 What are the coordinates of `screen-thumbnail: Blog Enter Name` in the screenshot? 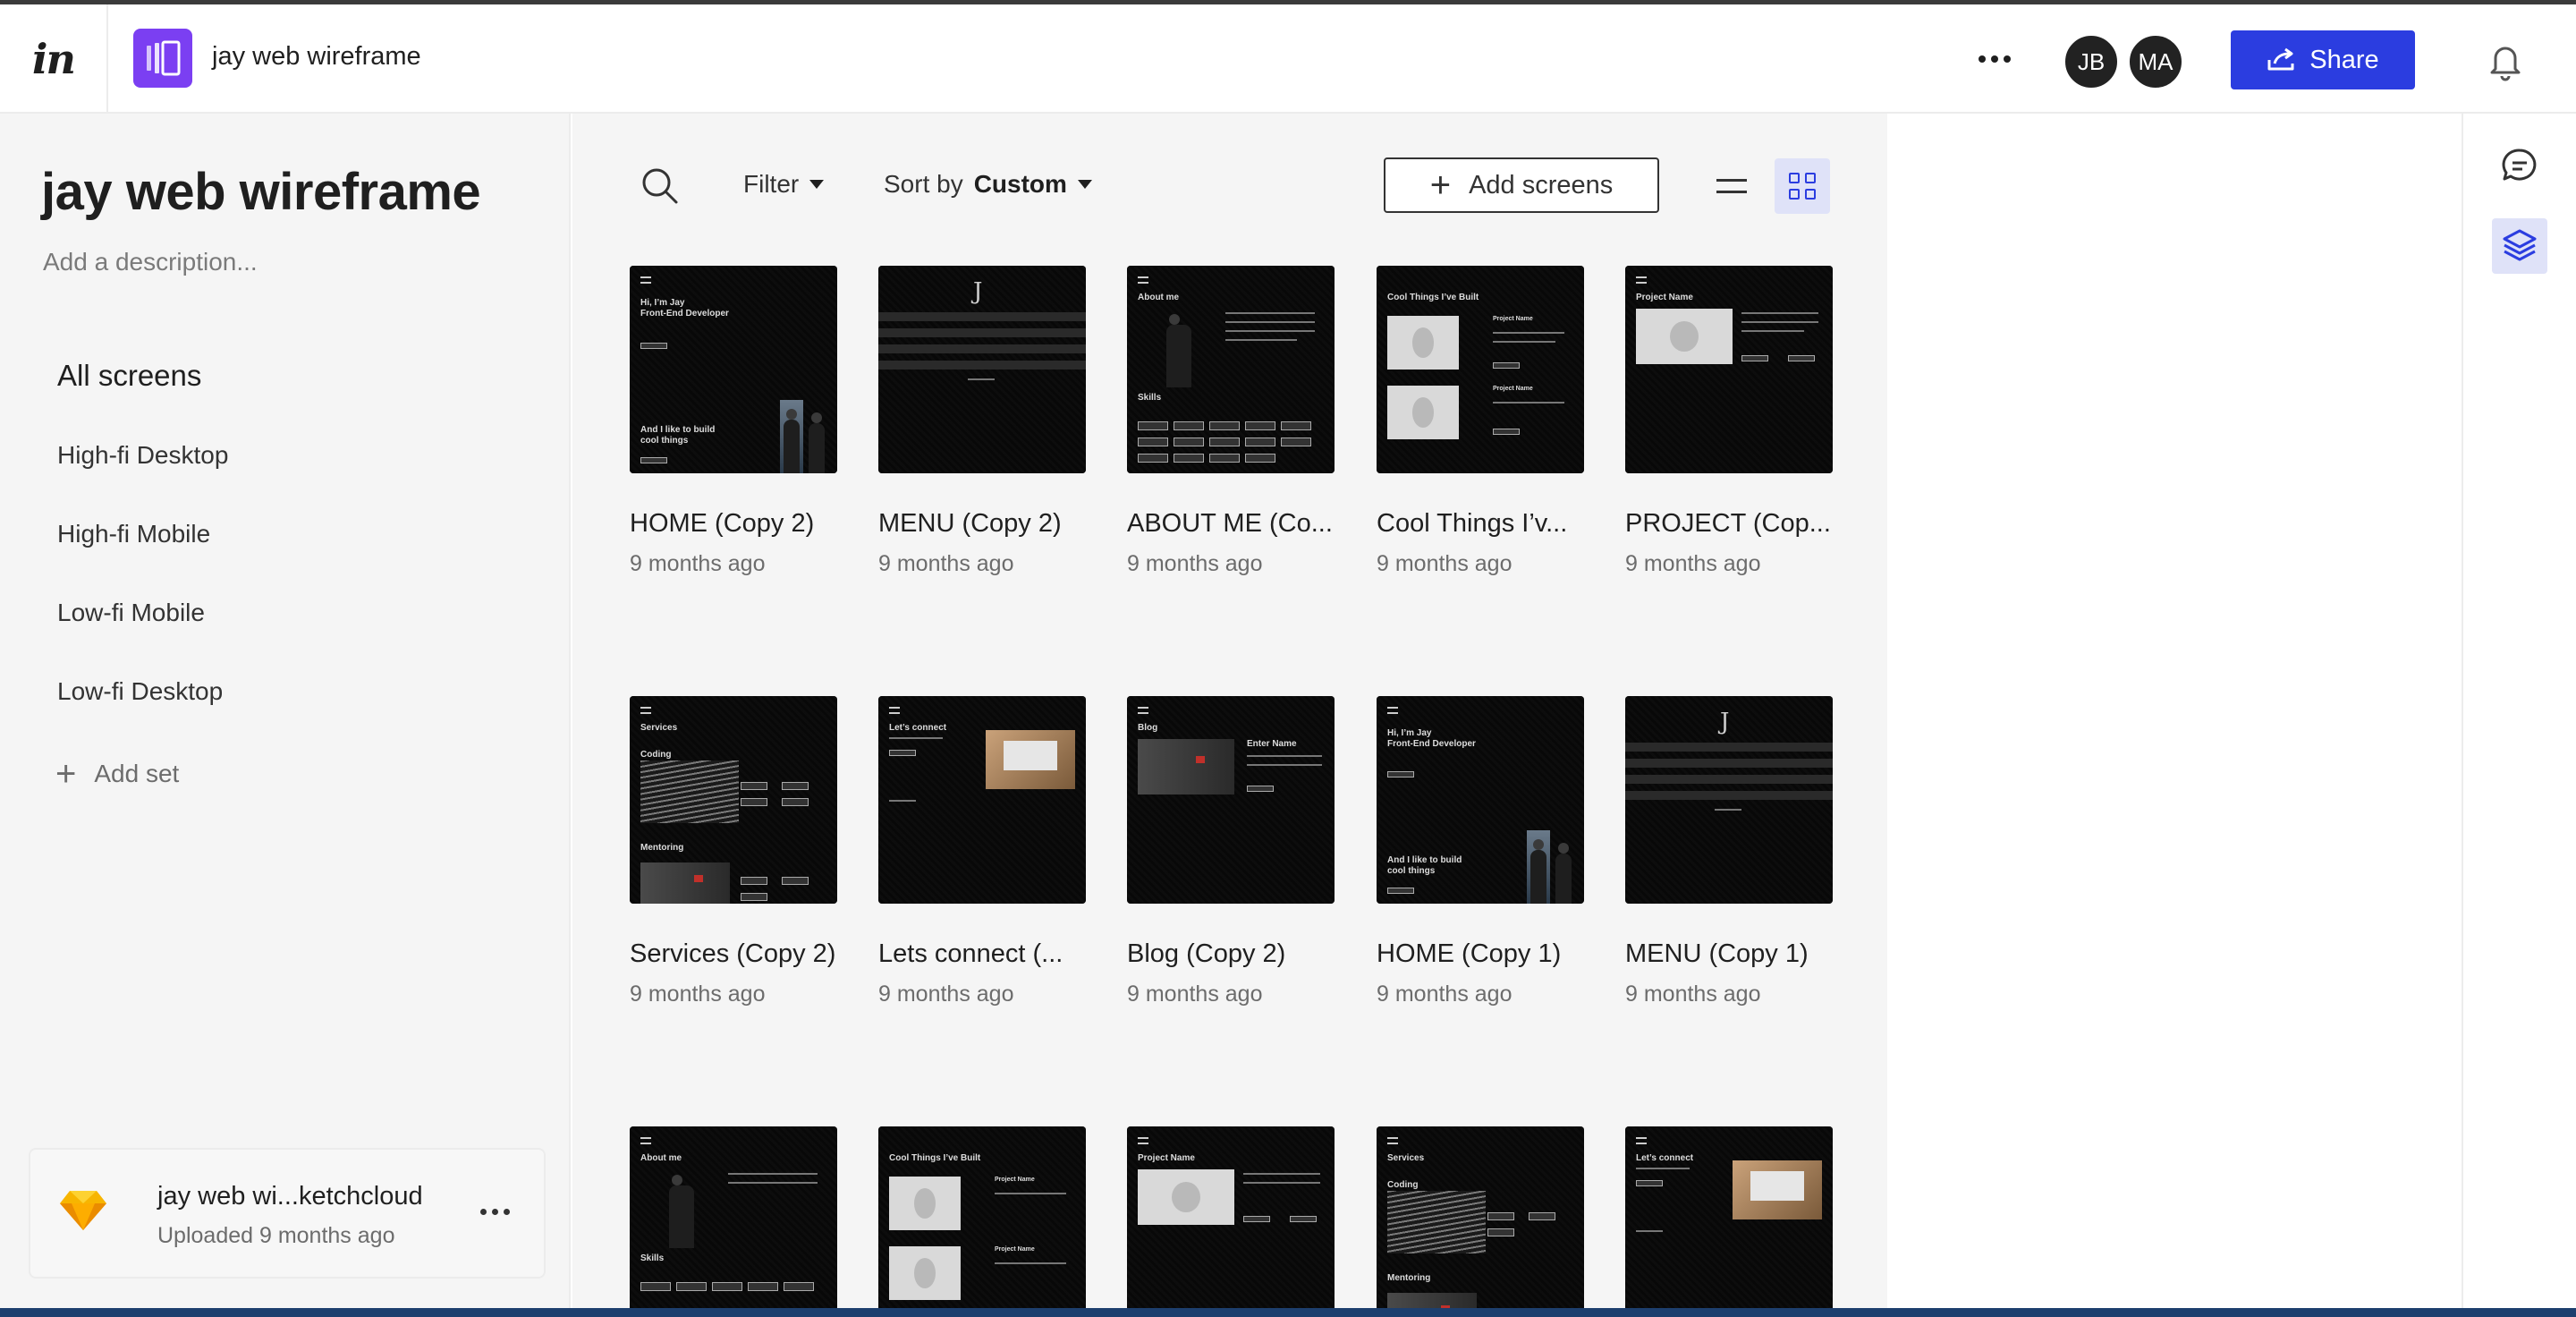 It's located at (1231, 800).